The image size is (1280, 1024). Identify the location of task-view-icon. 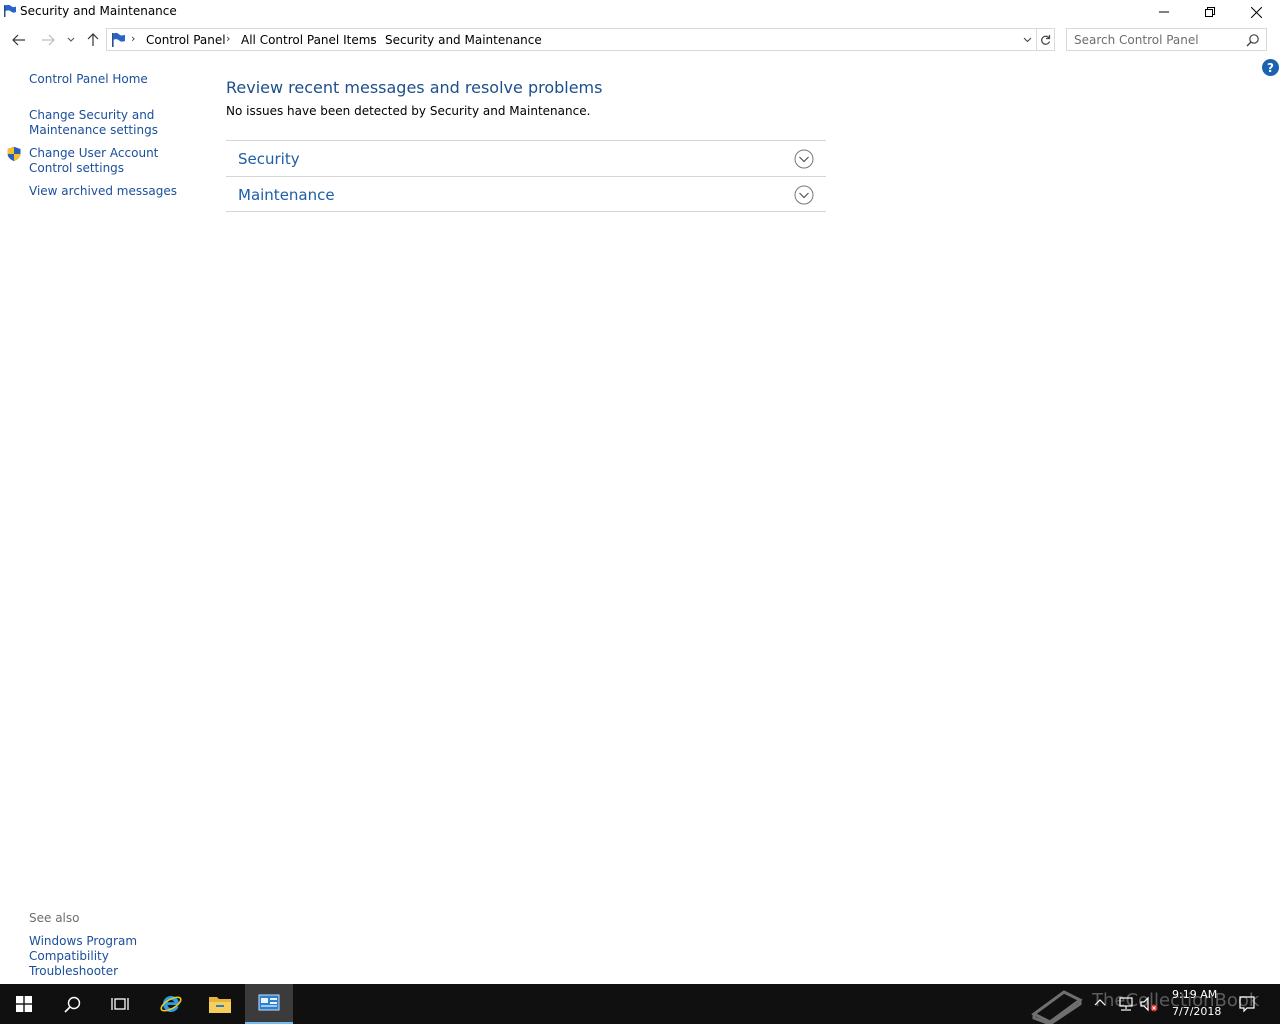
(120, 1004).